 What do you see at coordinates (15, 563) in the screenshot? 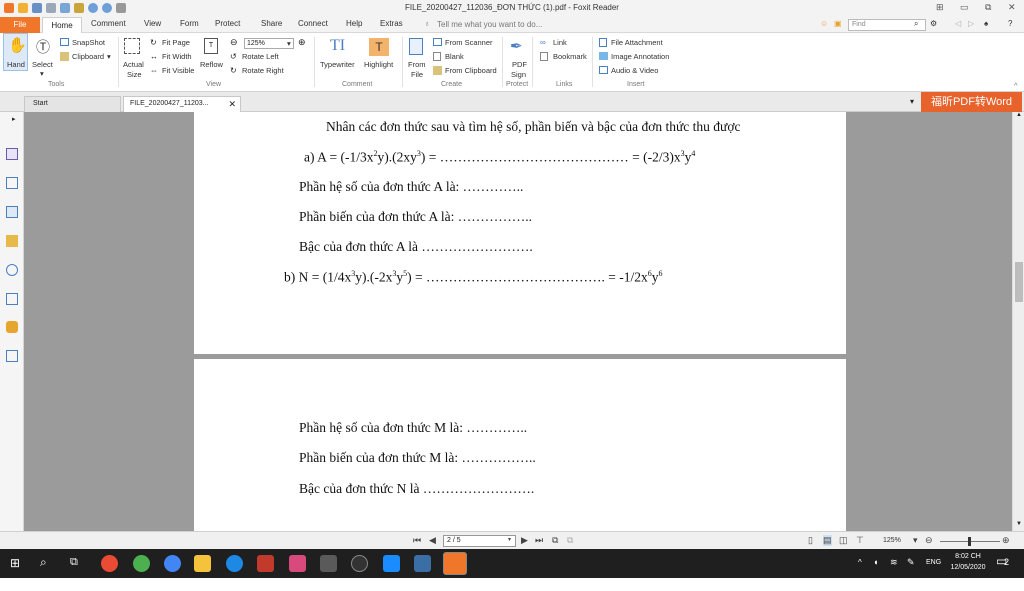
I see `windows-start-icon: ⊞` at bounding box center [15, 563].